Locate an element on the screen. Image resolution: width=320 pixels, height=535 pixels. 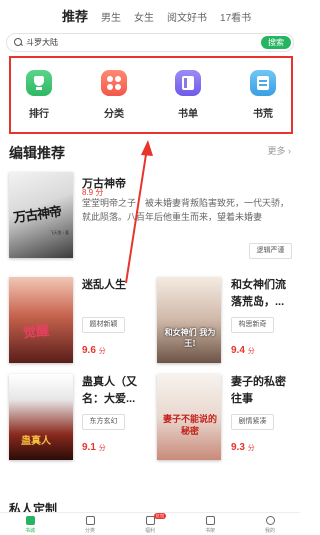
nav-label: 我的 is located at coordinates (269, 531).